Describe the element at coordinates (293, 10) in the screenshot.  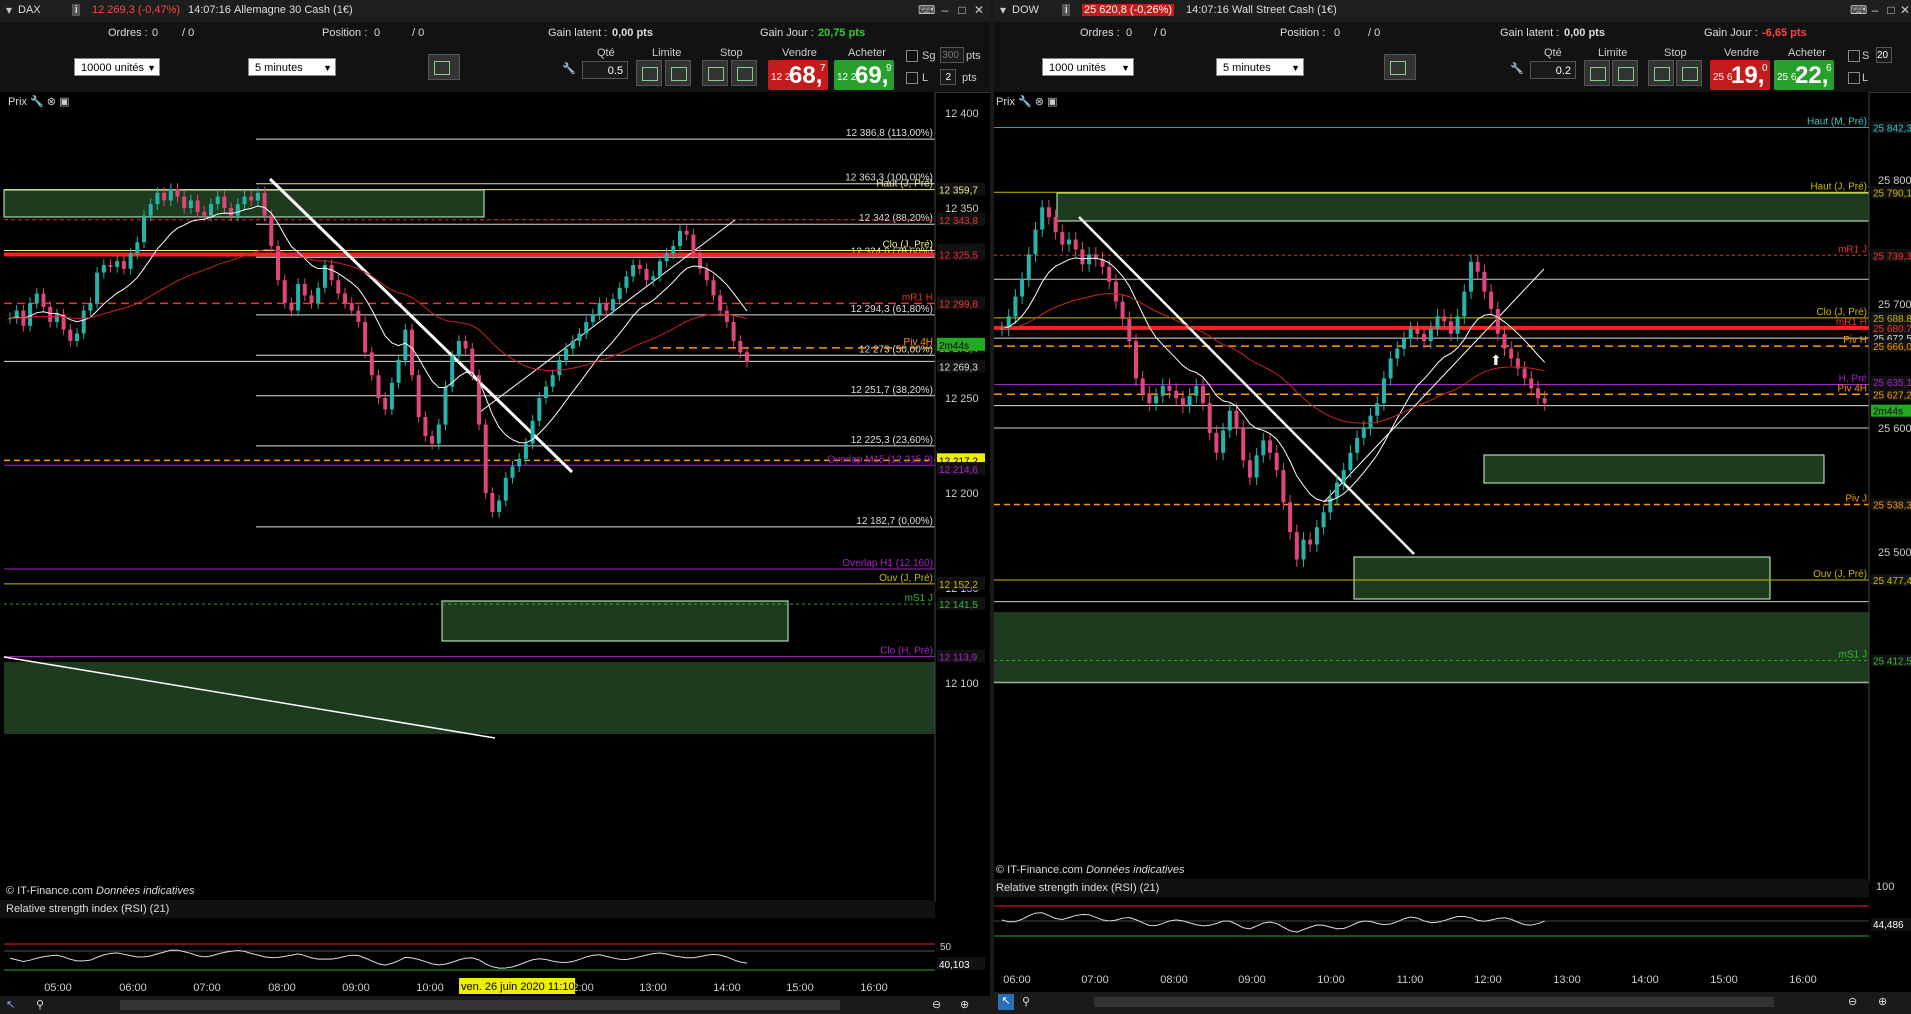
I see `instrument-fullname: Allemagne 30 Cash (1€)` at that location.